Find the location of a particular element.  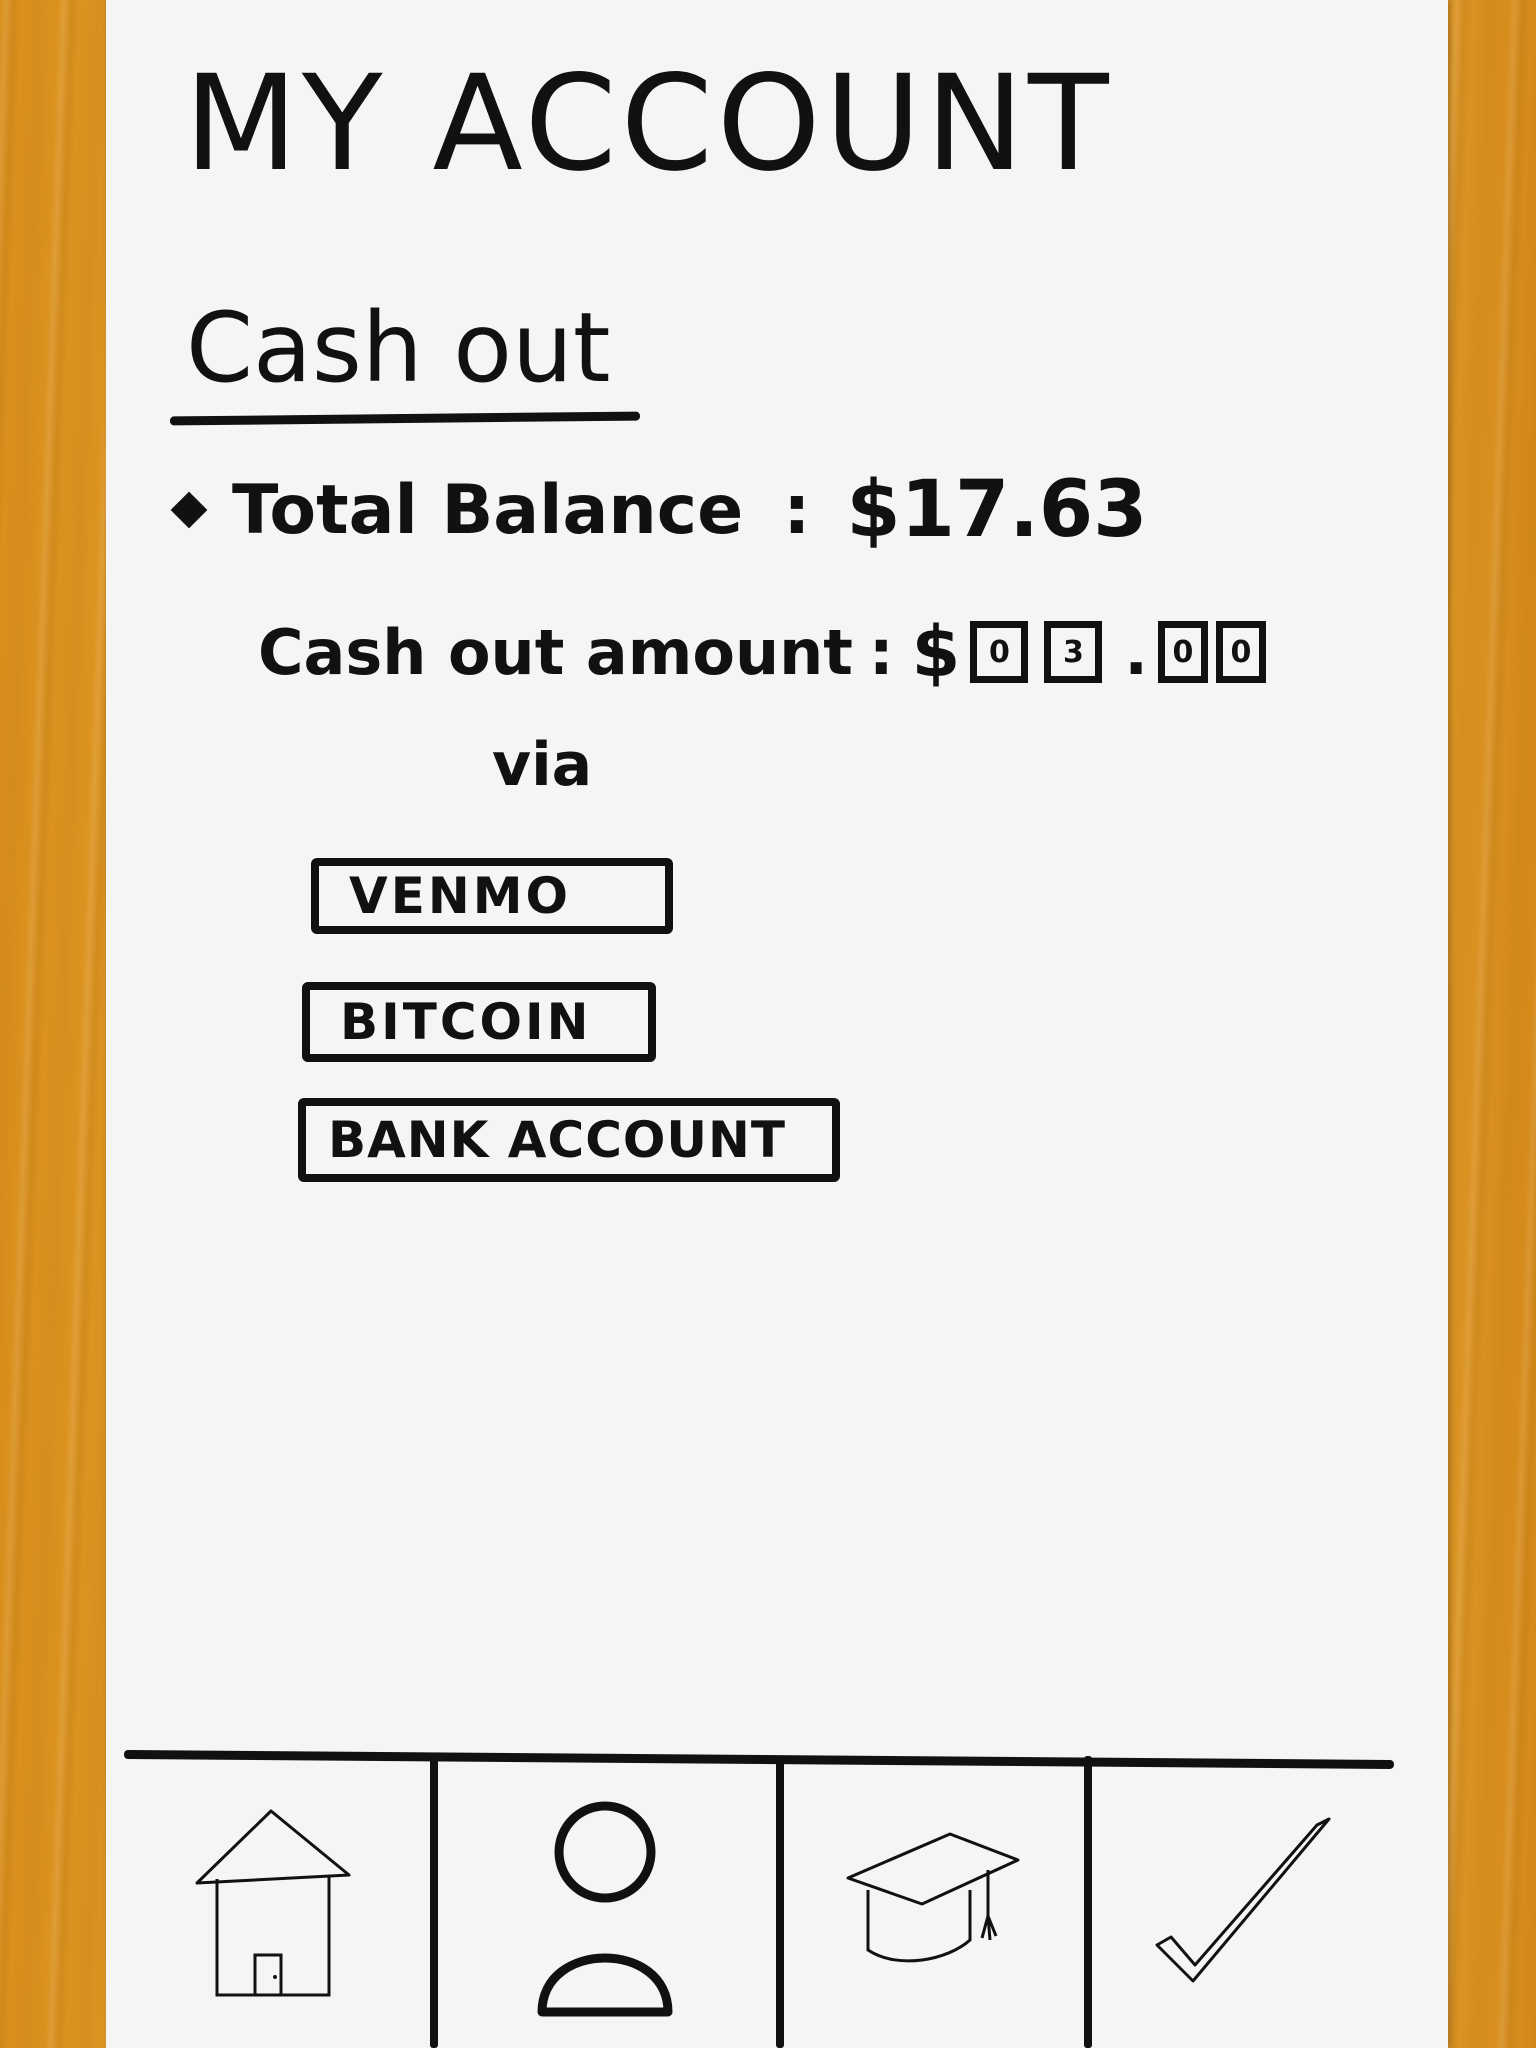

bitcoin-button: BITCOIN is located at coordinates (479, 1022).